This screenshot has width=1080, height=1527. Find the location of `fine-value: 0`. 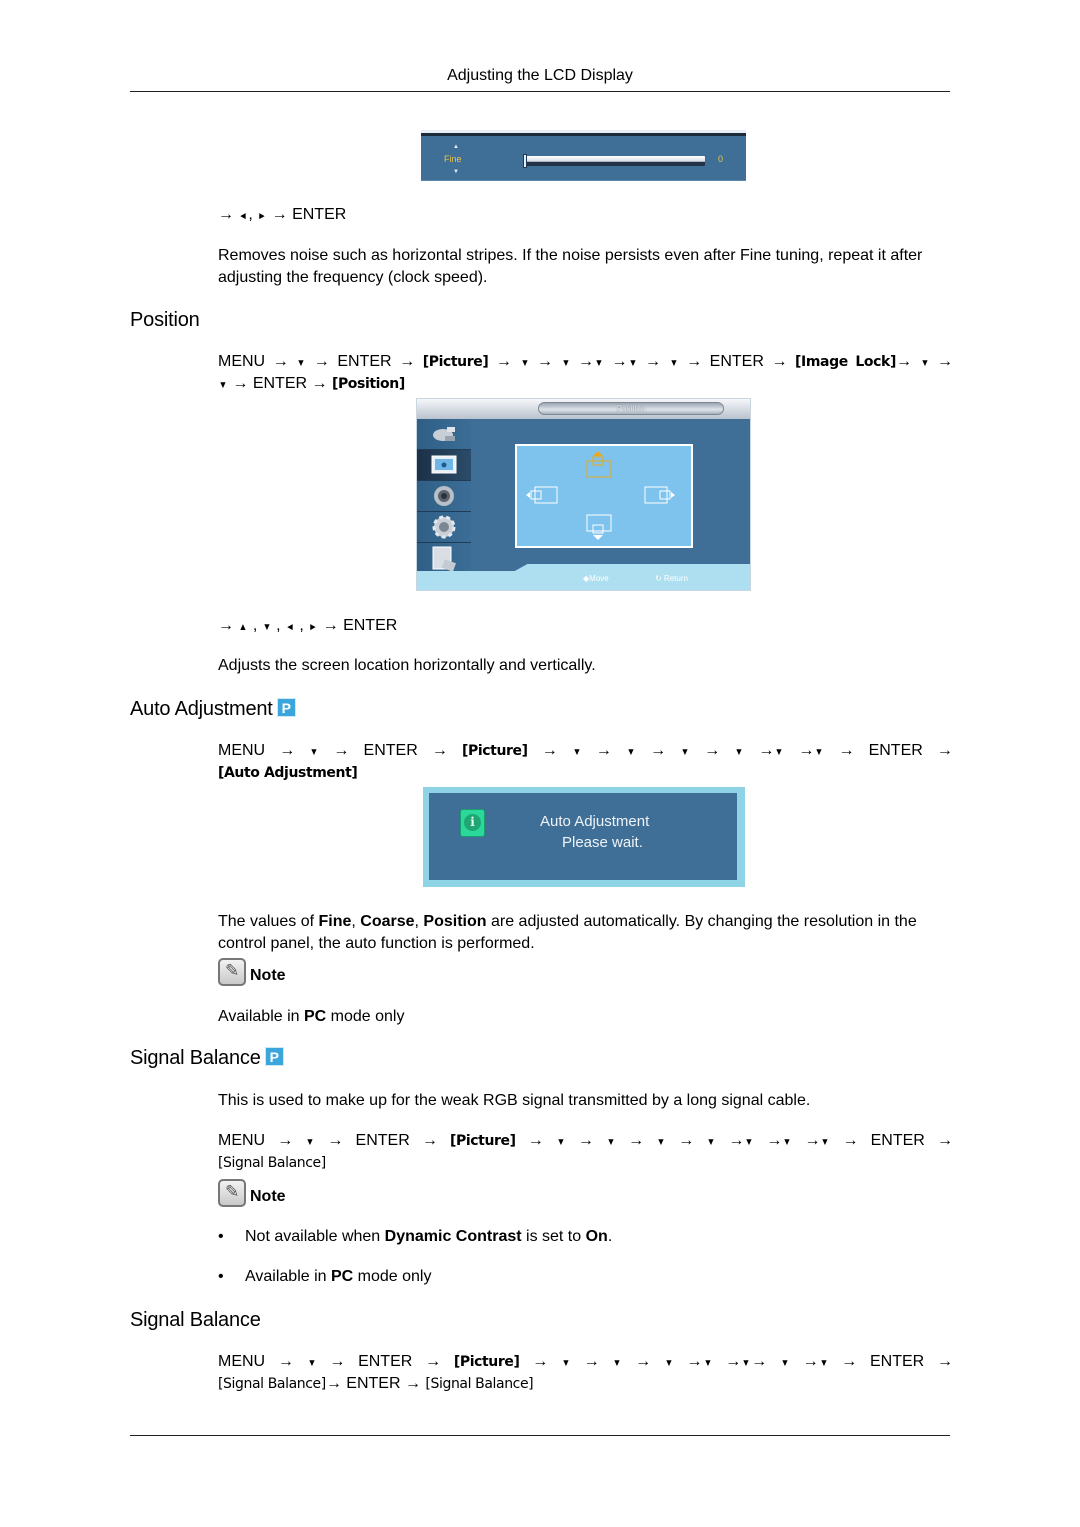

fine-value: 0 is located at coordinates (721, 159).